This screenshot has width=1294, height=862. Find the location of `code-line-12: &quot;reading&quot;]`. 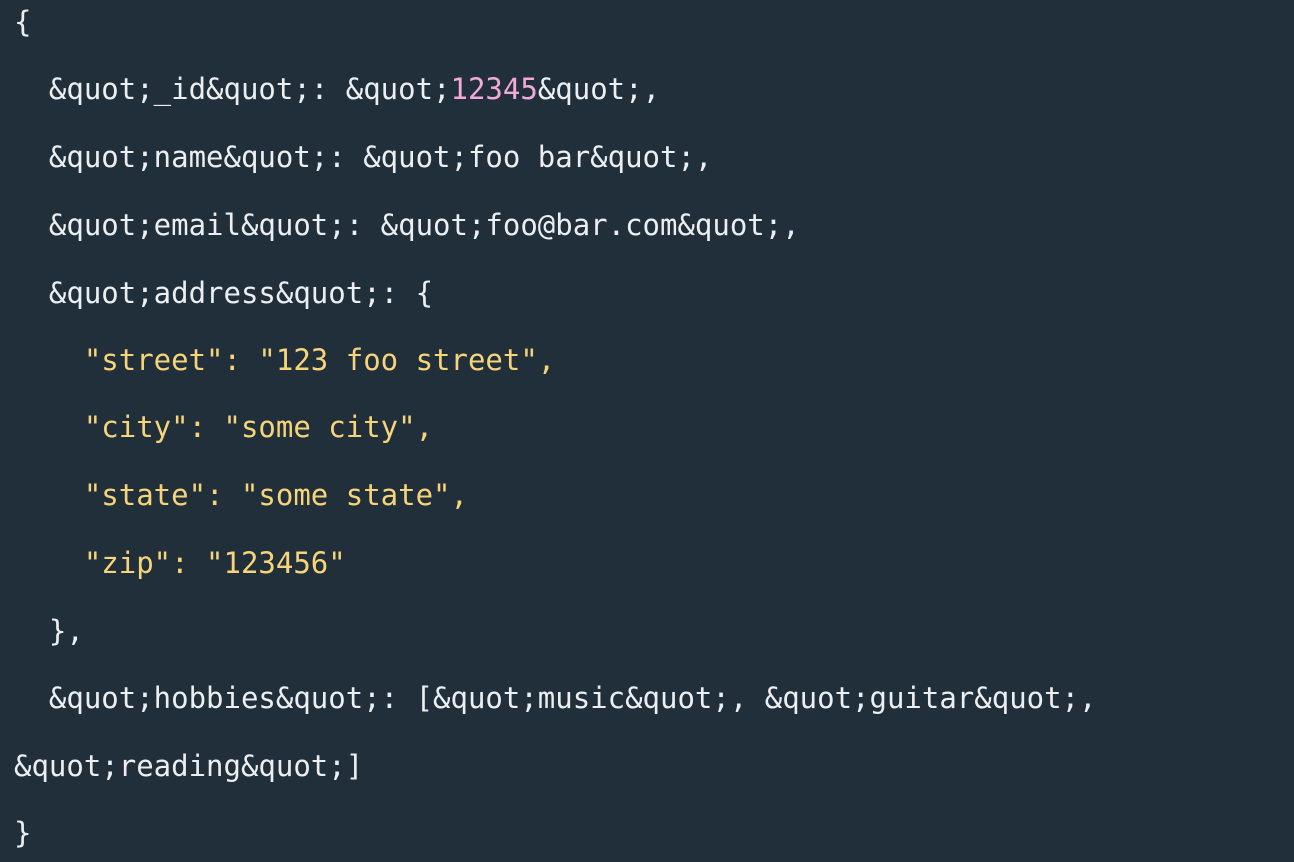

code-line-12: &quot;reading&quot;] is located at coordinates (189, 766).